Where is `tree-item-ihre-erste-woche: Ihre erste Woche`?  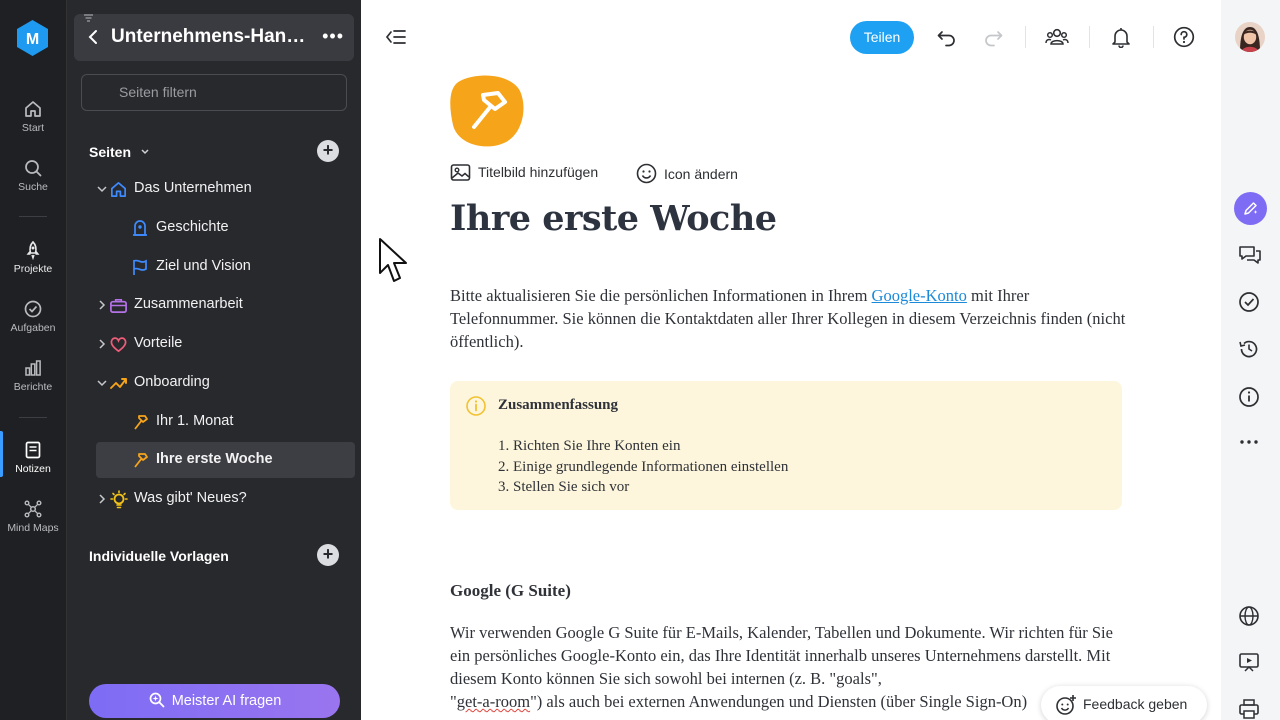 tree-item-ihre-erste-woche: Ihre erste Woche is located at coordinates (225, 460).